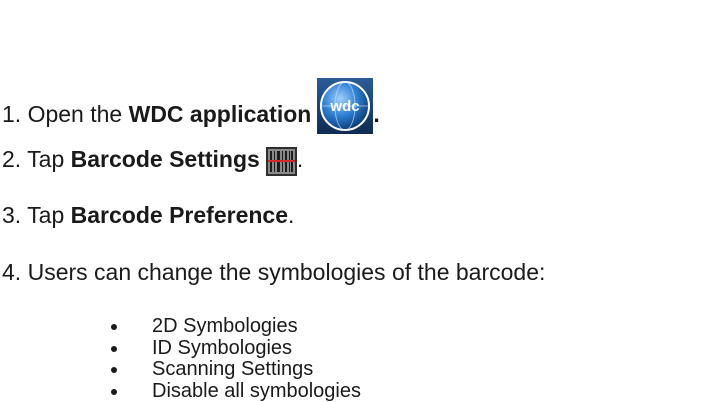  I want to click on wdc-icon-text: wdc, so click(345, 106).